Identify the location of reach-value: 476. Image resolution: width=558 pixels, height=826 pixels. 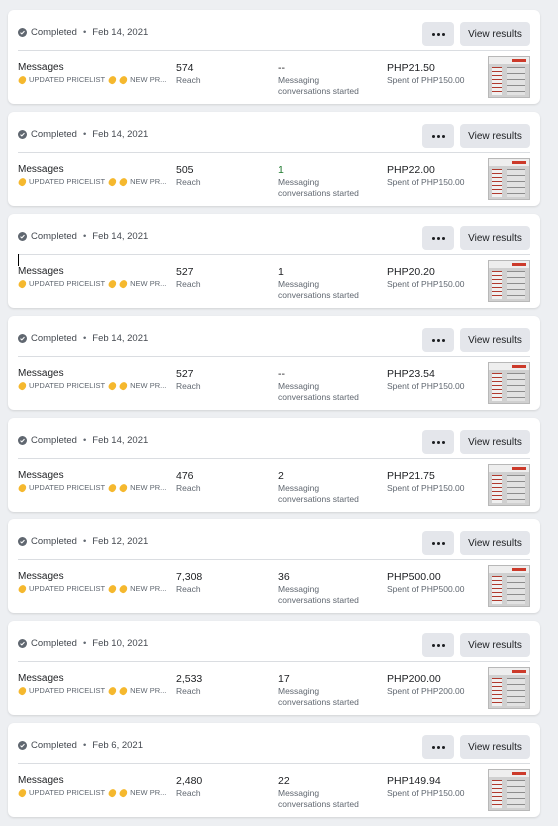
(185, 476).